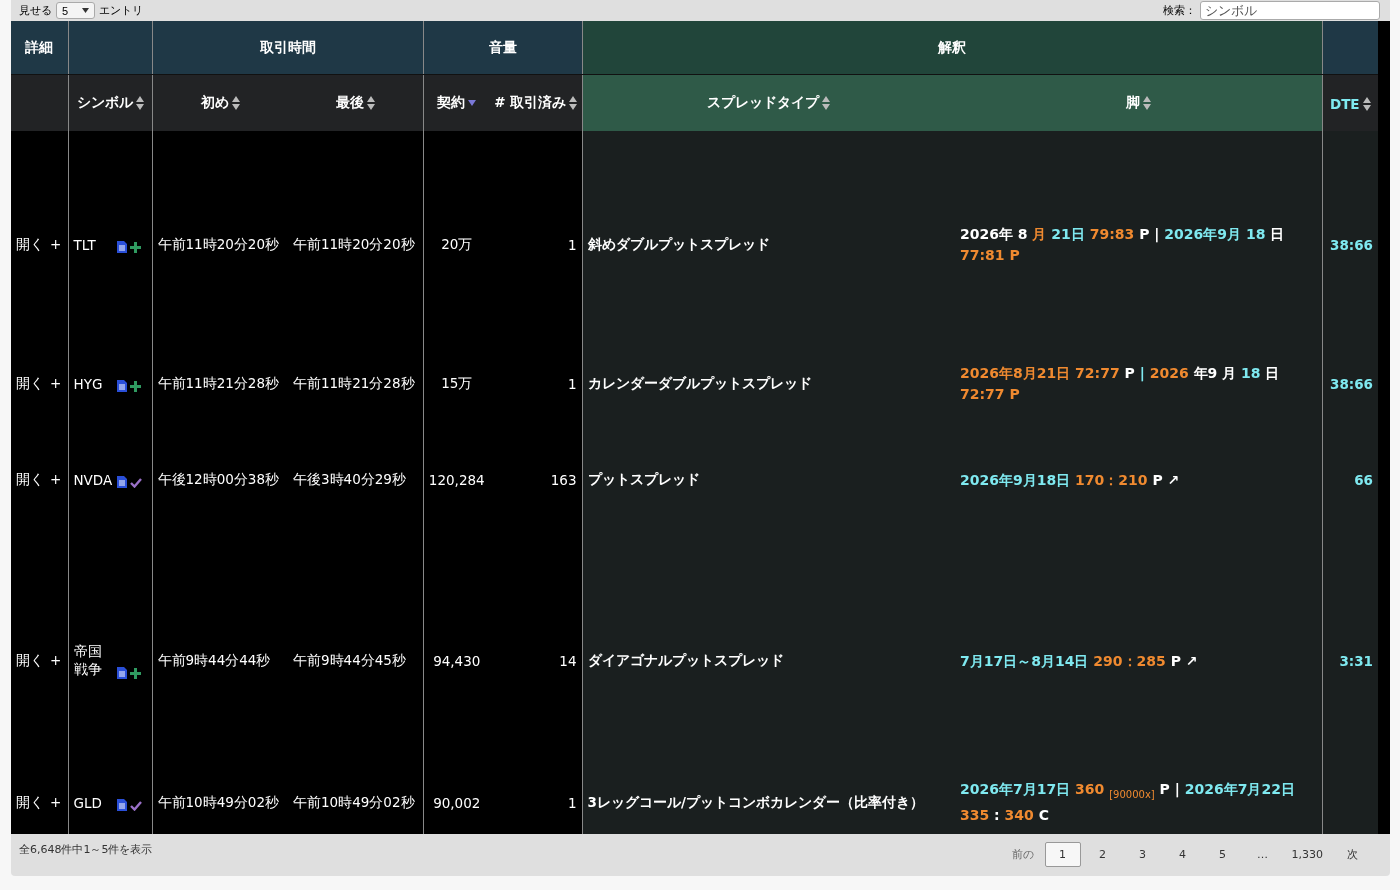  Describe the element at coordinates (355, 661) in the screenshot. I see `table-cell: 午前9時44分45秒` at that location.